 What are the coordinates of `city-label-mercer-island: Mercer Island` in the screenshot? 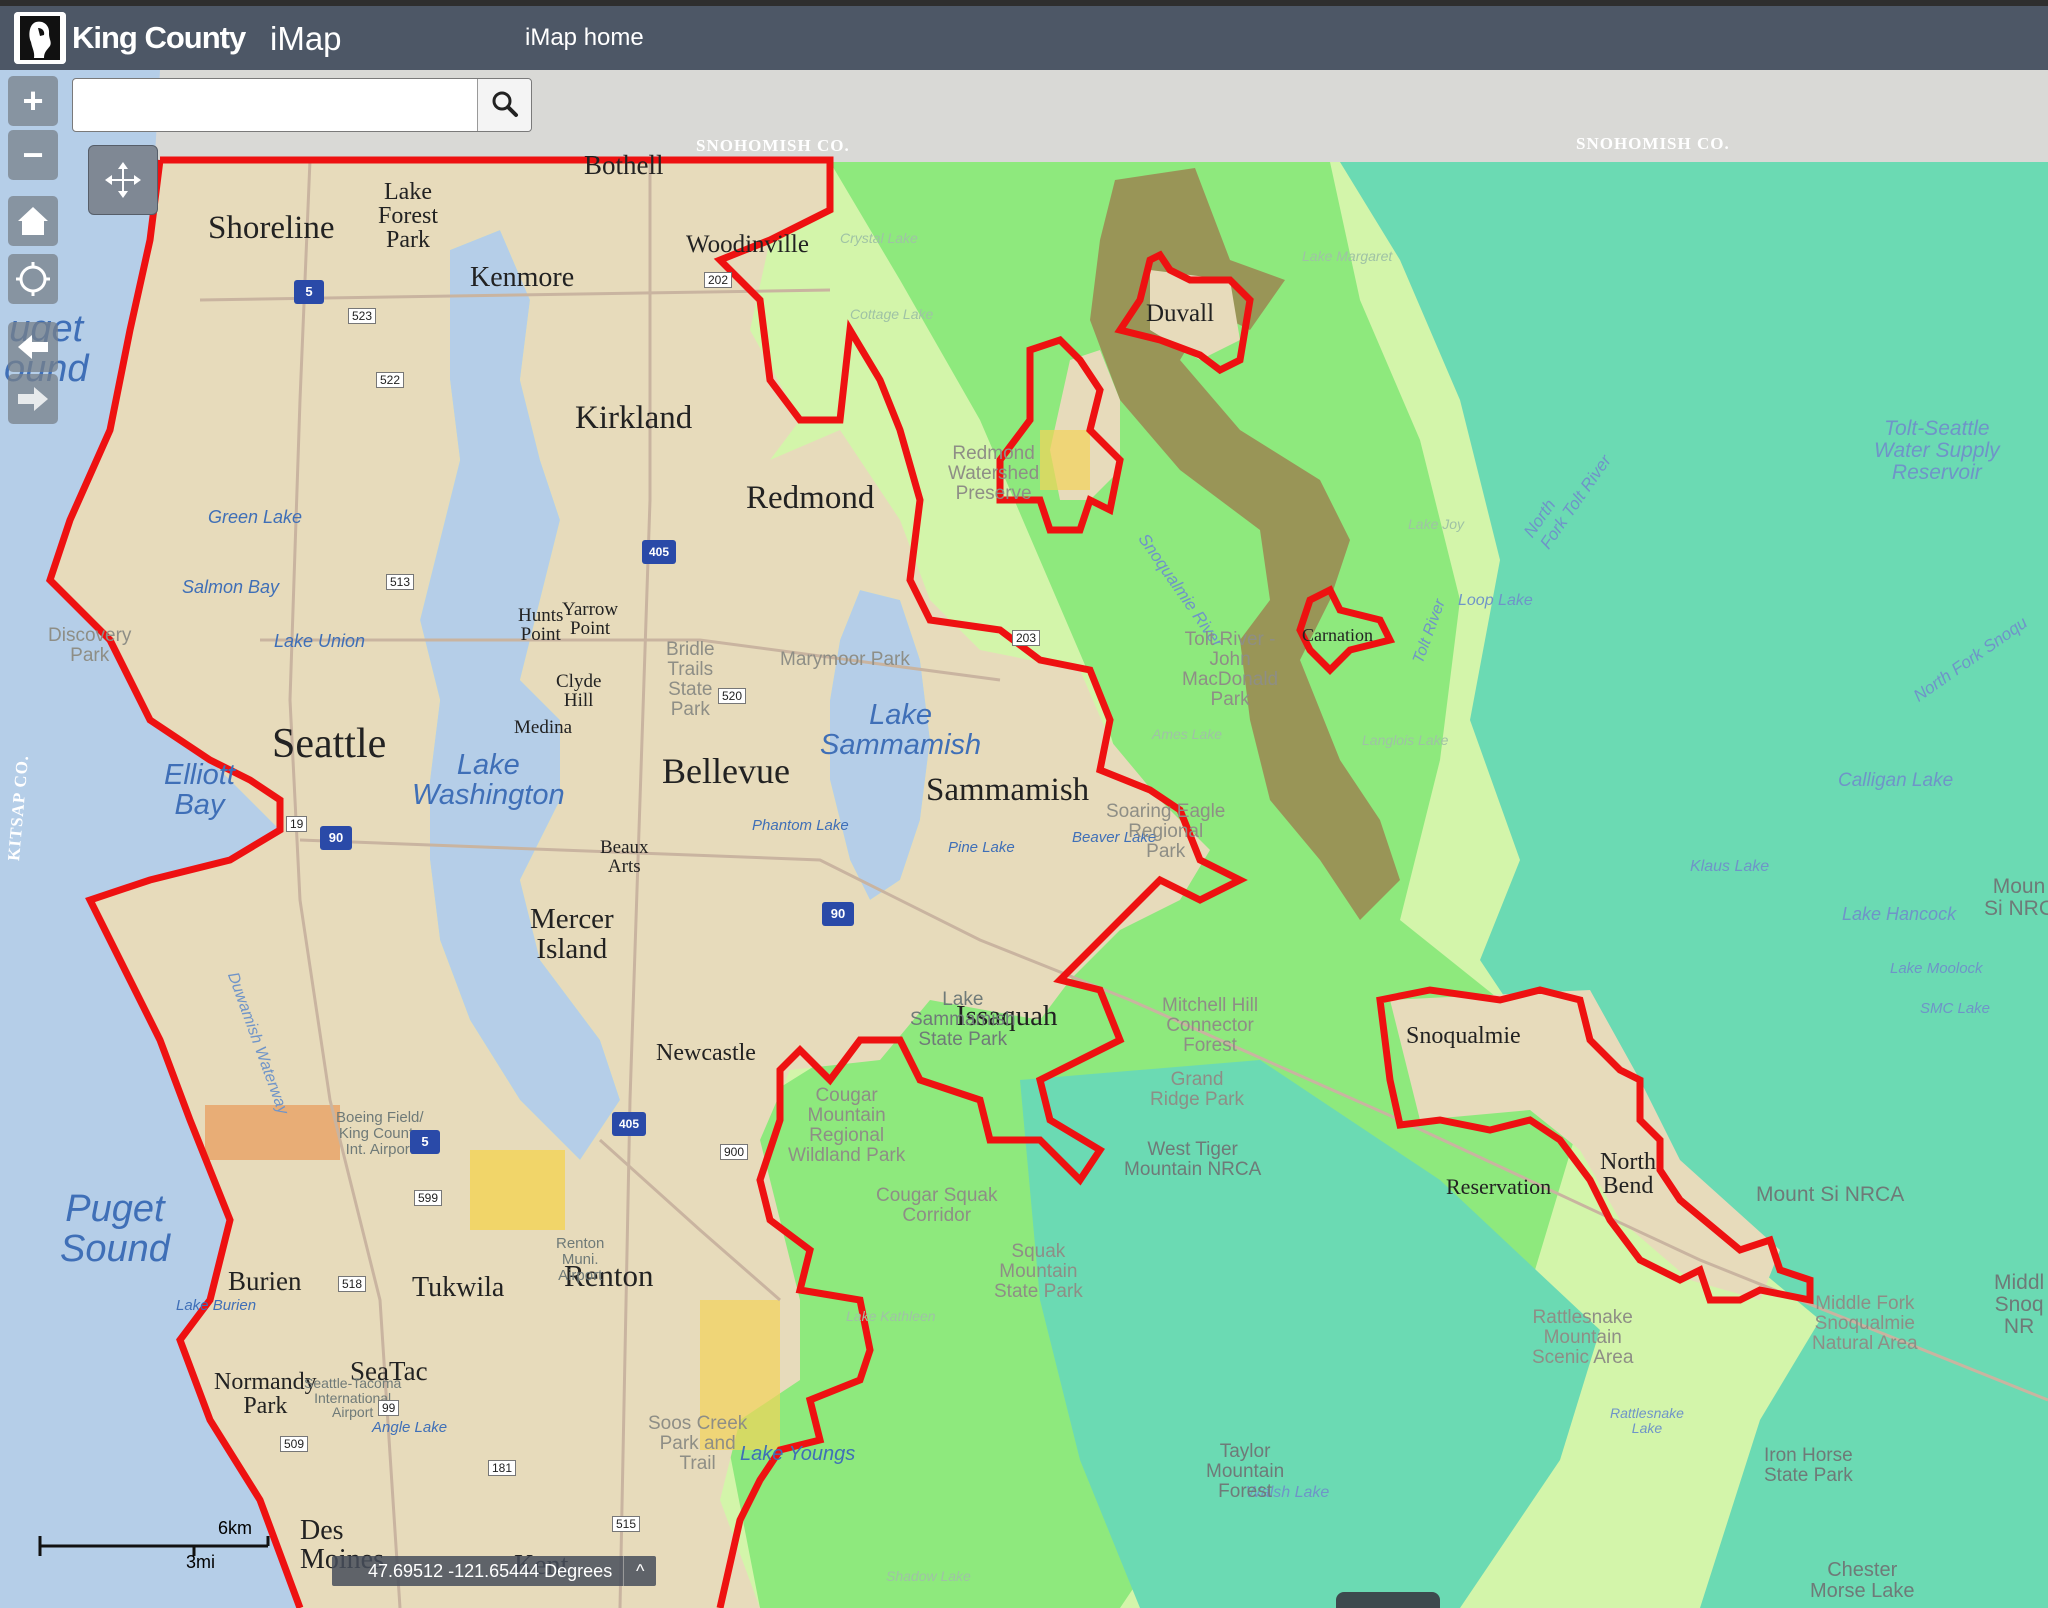 It's located at (572, 934).